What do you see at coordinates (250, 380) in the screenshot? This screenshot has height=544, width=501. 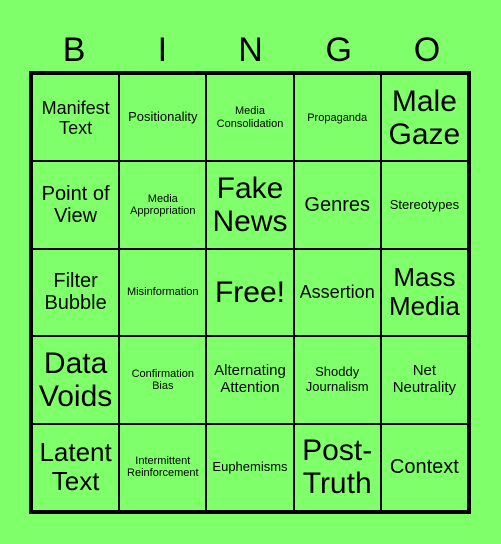 I see `bingo-cell: Alternating Attention` at bounding box center [250, 380].